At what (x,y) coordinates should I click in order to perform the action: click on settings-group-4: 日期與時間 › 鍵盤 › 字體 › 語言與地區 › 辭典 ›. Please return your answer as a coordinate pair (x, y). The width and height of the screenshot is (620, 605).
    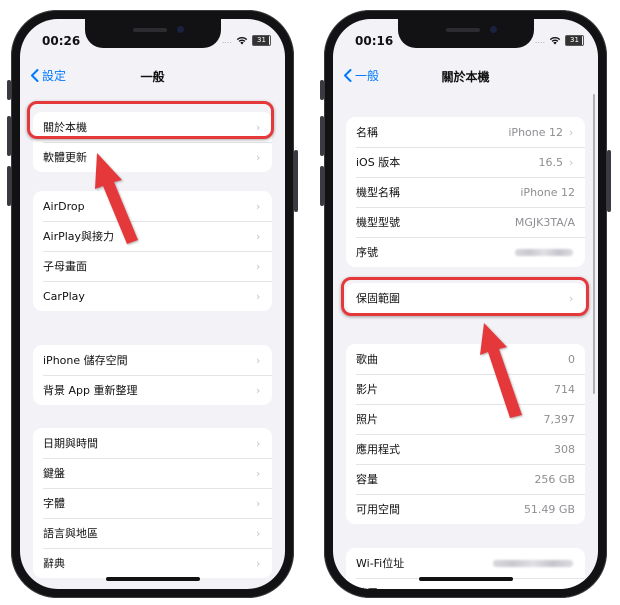
    Looking at the image, I should click on (152, 503).